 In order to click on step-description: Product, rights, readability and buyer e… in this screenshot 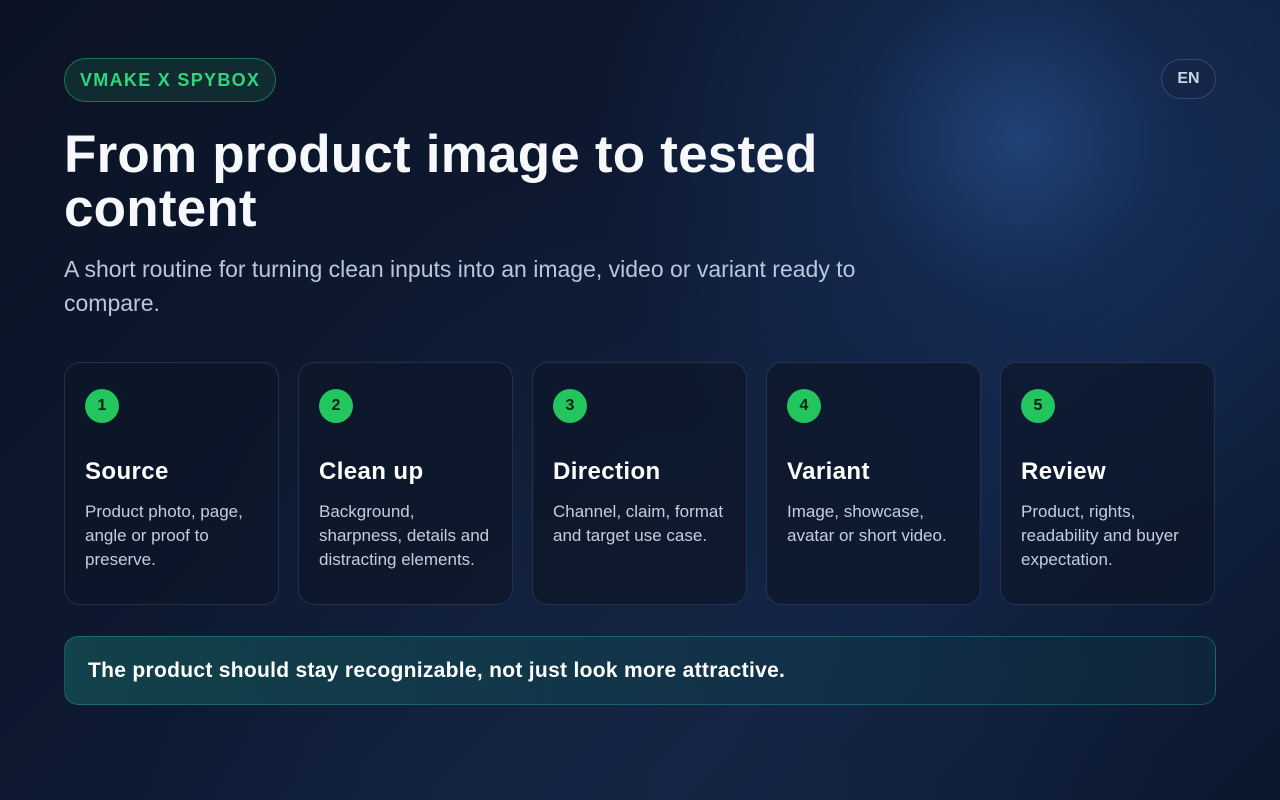, I will do `click(1100, 535)`.